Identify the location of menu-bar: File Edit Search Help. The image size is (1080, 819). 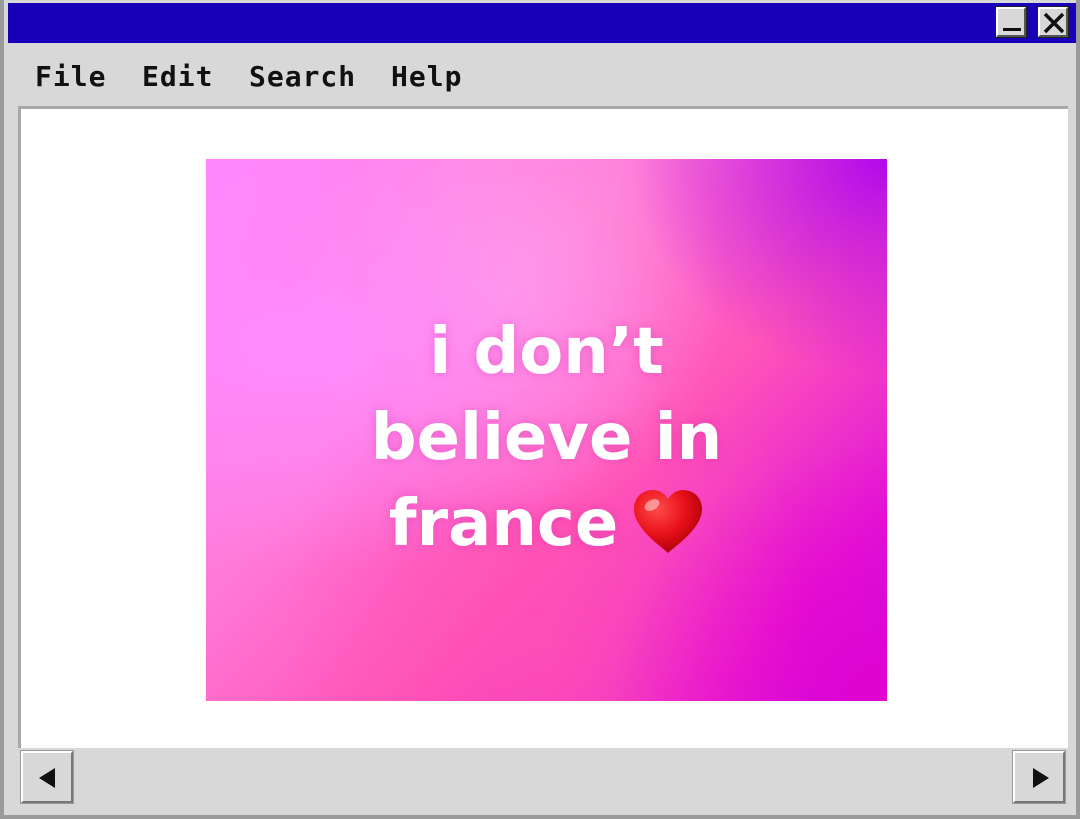
(542, 75).